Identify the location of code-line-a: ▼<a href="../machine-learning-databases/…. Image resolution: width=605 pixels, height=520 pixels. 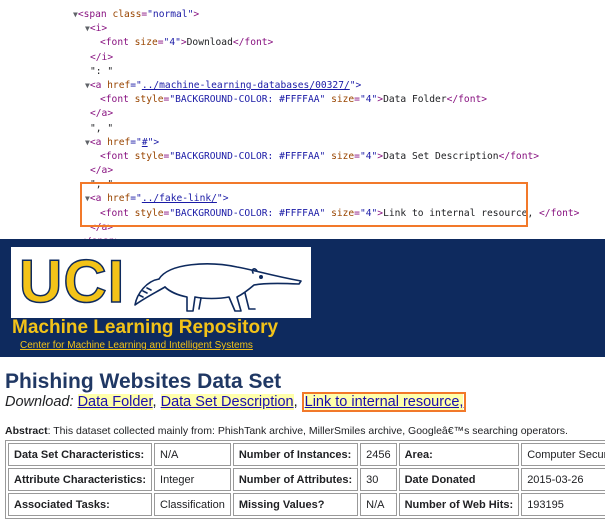
(302, 86).